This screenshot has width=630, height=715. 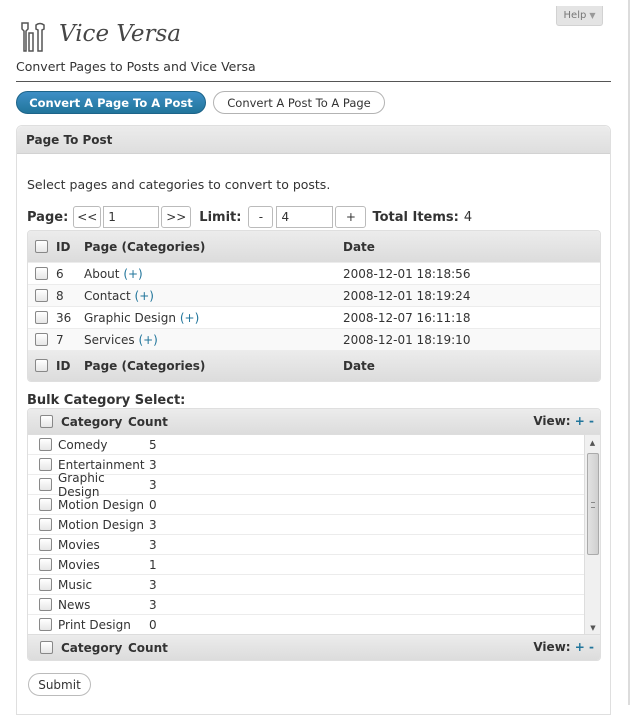 What do you see at coordinates (153, 564) in the screenshot?
I see `category-count: 1` at bounding box center [153, 564].